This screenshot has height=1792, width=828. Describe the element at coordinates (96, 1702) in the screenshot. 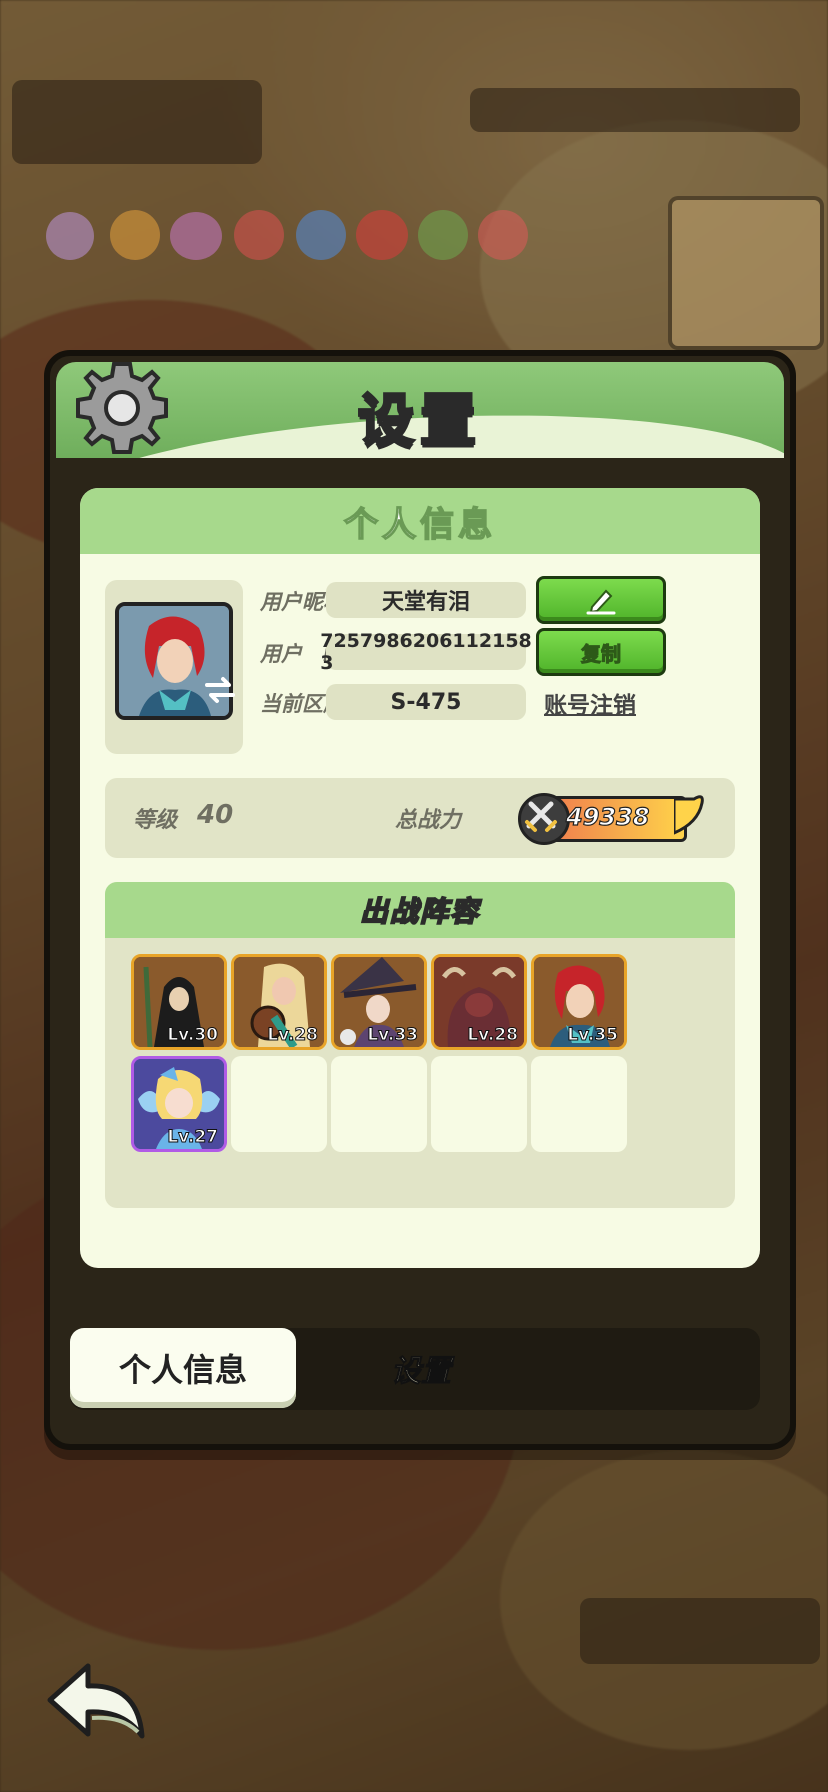

I see `back-arrow-icon` at that location.